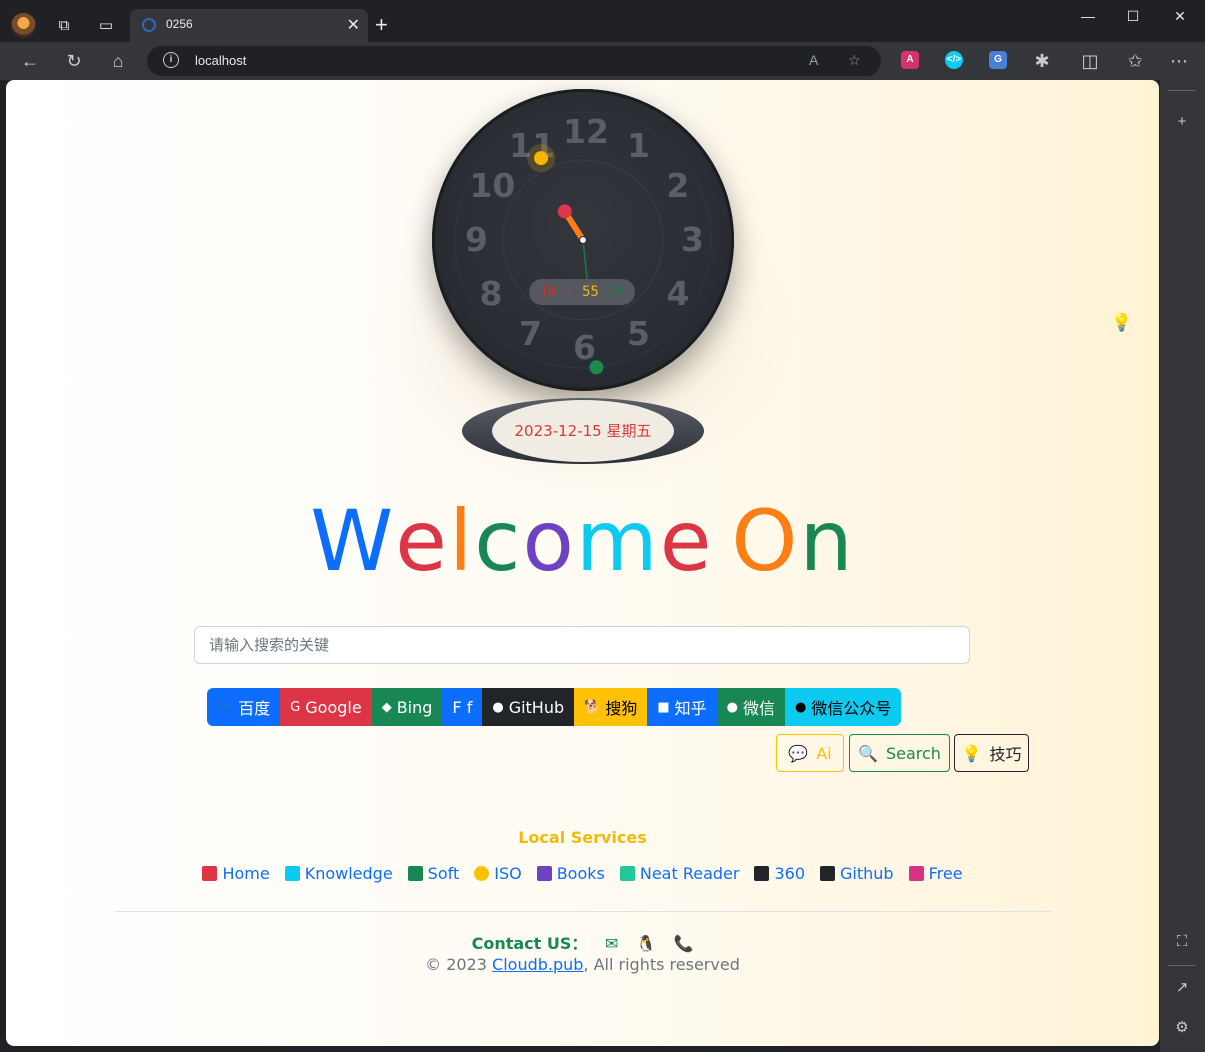 The width and height of the screenshot is (1205, 1052). I want to click on phone-icon: 📞, so click(683, 943).